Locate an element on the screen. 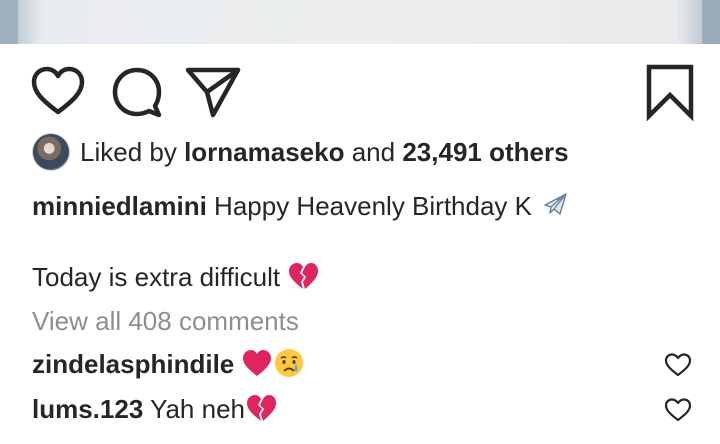 Image resolution: width=720 pixels, height=444 pixels. crying-face-icon is located at coordinates (289, 368).